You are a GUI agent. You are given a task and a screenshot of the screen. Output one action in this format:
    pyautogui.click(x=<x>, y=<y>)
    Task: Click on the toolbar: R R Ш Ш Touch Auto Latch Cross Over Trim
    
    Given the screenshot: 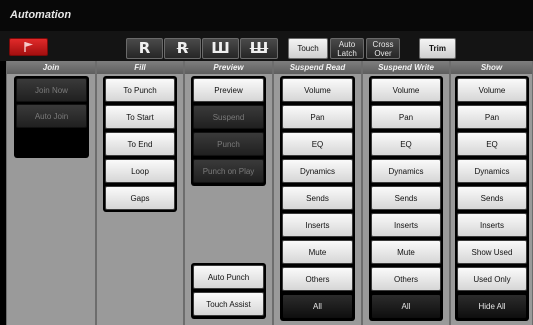 What is the action you would take?
    pyautogui.click(x=266, y=46)
    